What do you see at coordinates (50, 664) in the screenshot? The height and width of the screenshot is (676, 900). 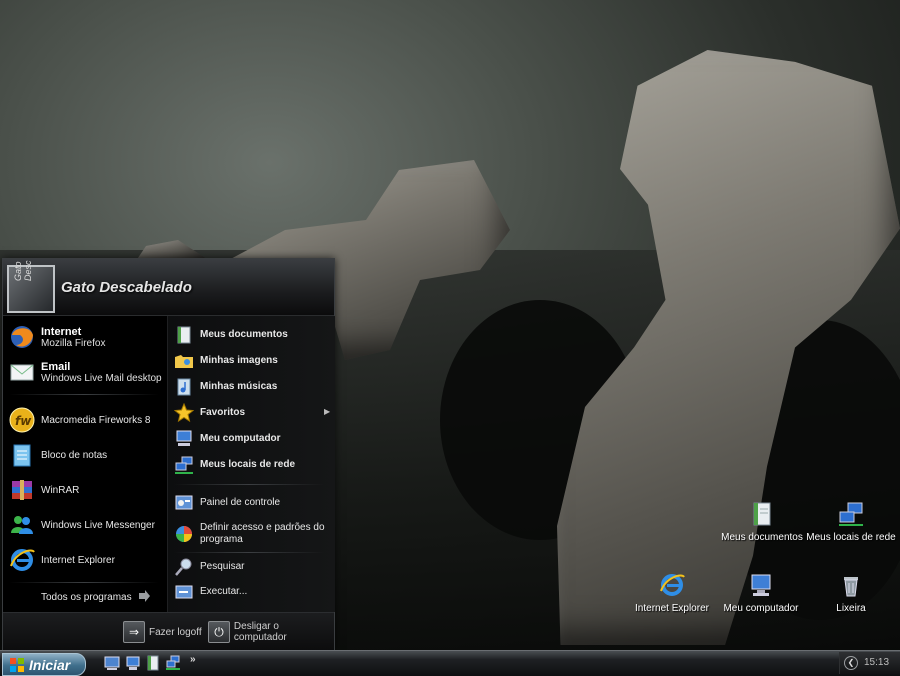 I see `start-label: Iniciar` at bounding box center [50, 664].